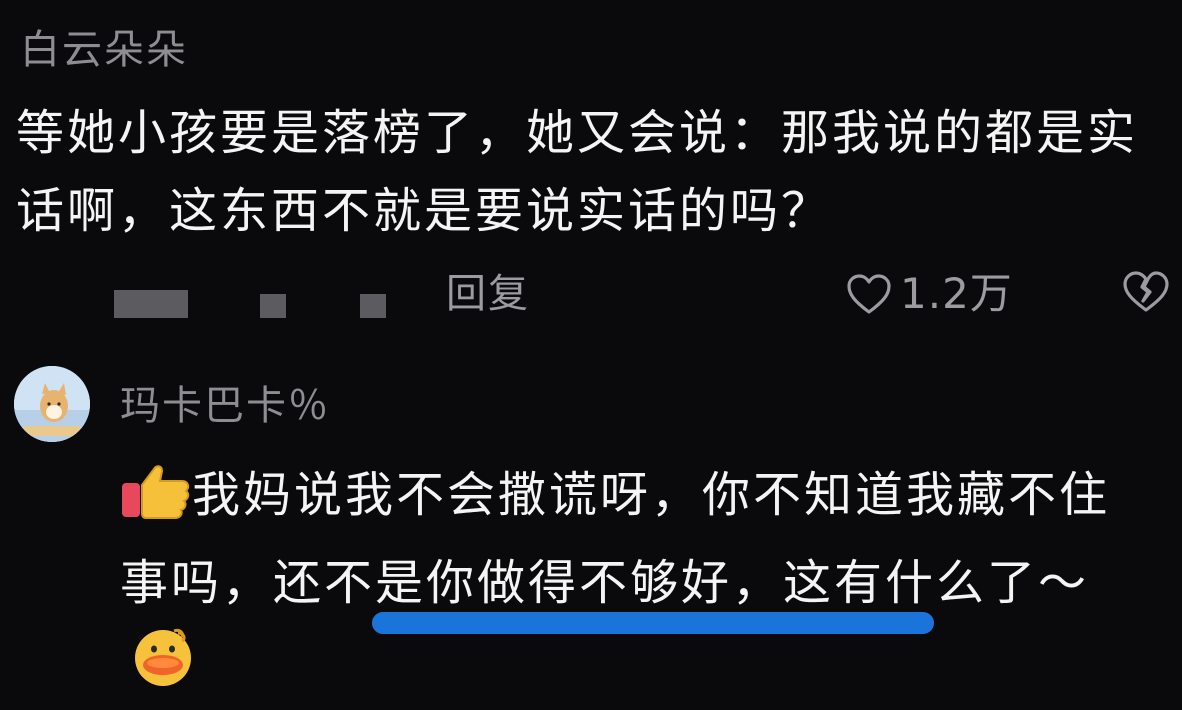 This screenshot has width=1182, height=710. I want to click on highlight-underline, so click(653, 623).